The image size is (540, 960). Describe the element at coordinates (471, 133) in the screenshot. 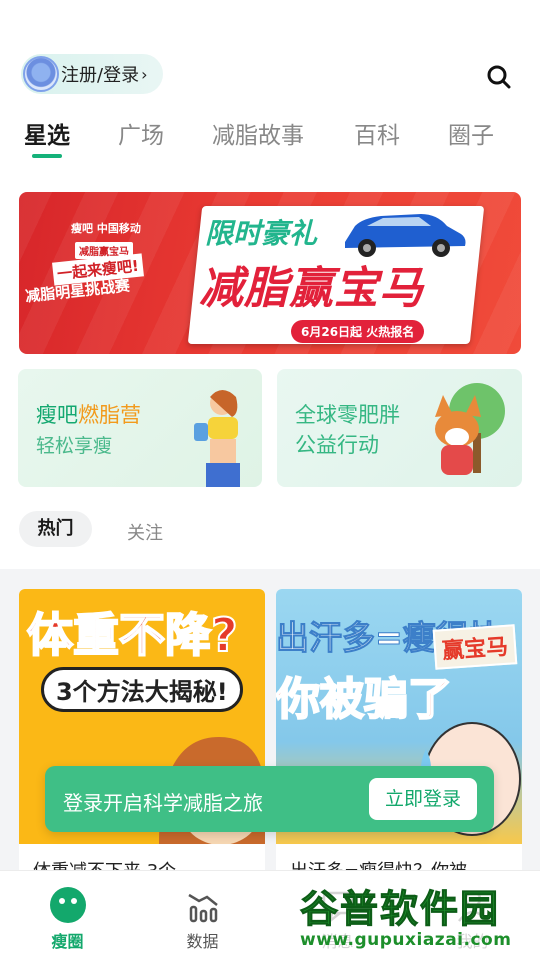

I see `tab-quanzi: 圈子` at that location.